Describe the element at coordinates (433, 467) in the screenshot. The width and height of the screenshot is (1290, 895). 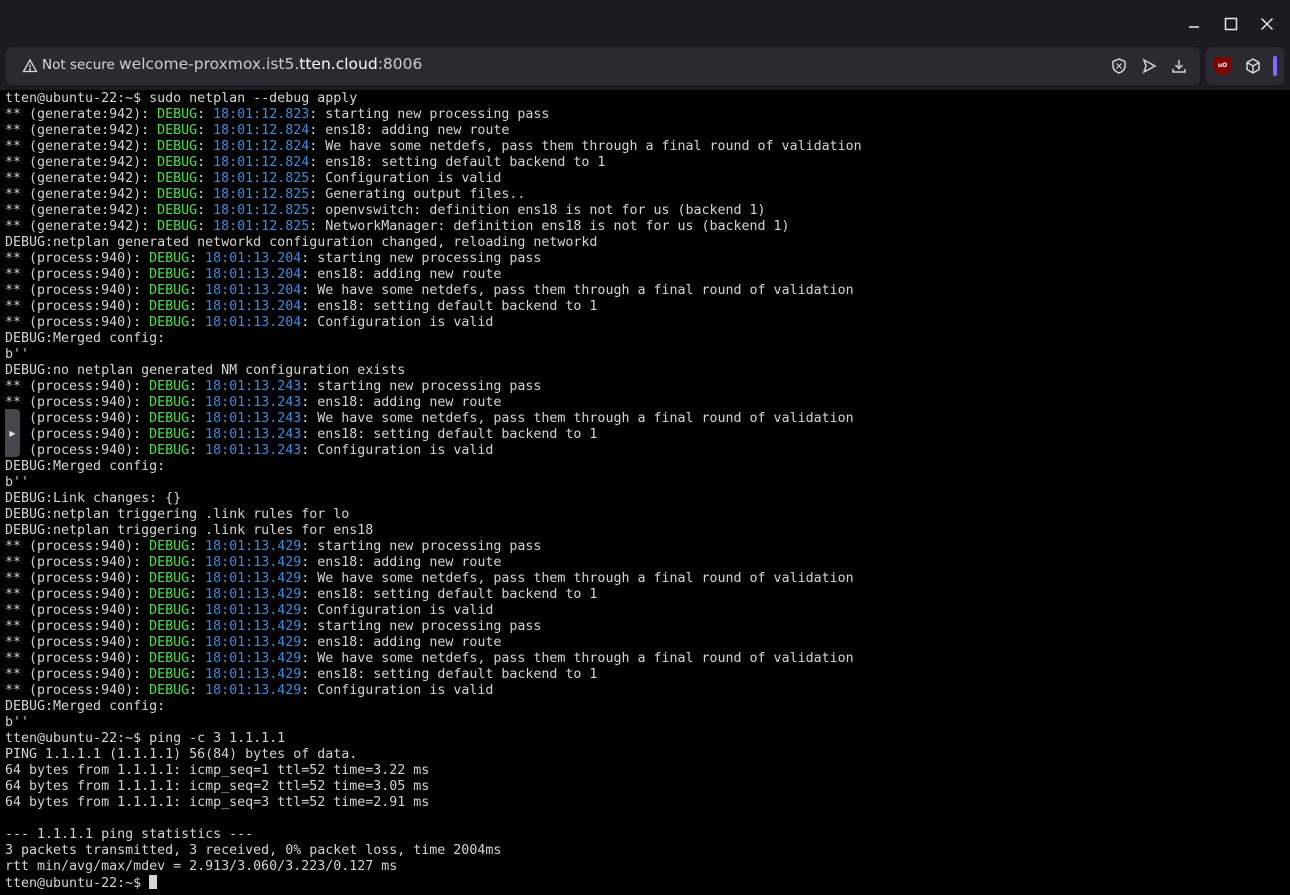
I see `terminal-line: DEBUG:Merged config:` at that location.